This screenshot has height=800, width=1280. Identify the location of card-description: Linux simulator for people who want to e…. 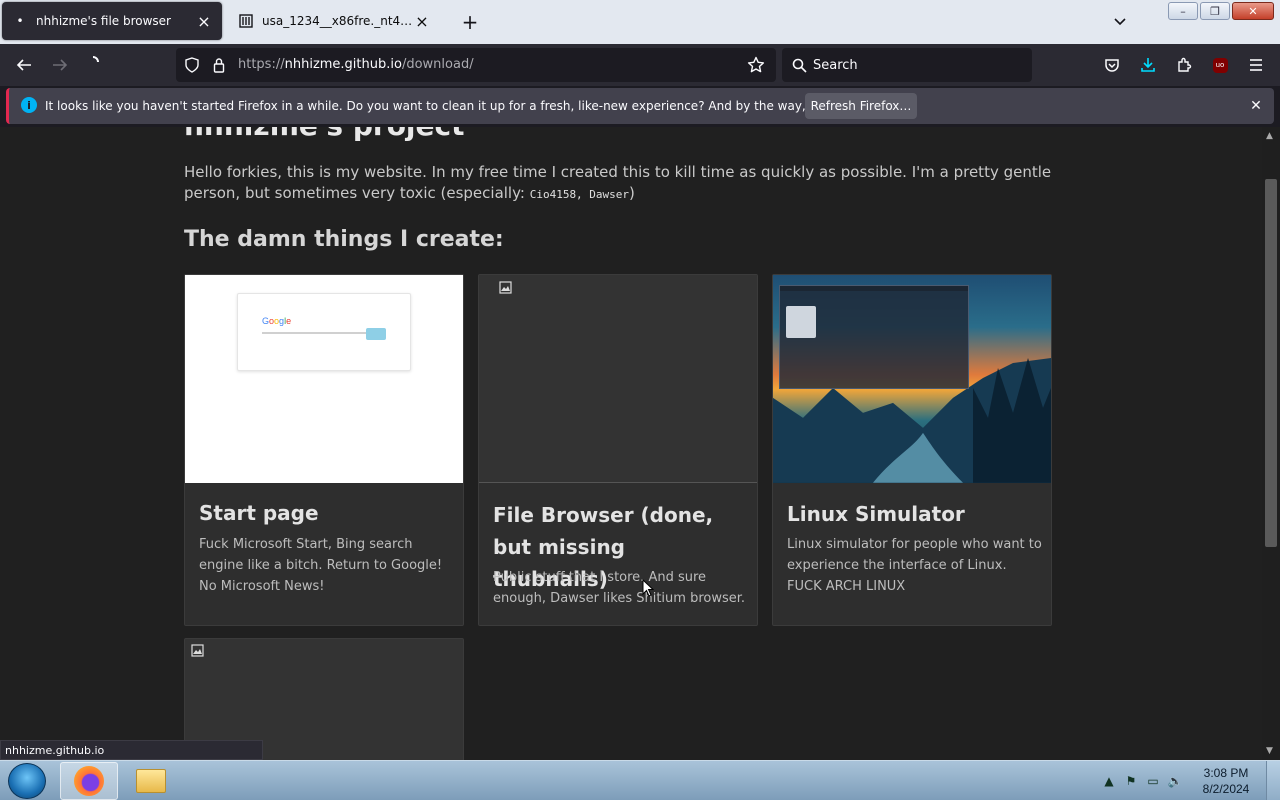
(914, 565).